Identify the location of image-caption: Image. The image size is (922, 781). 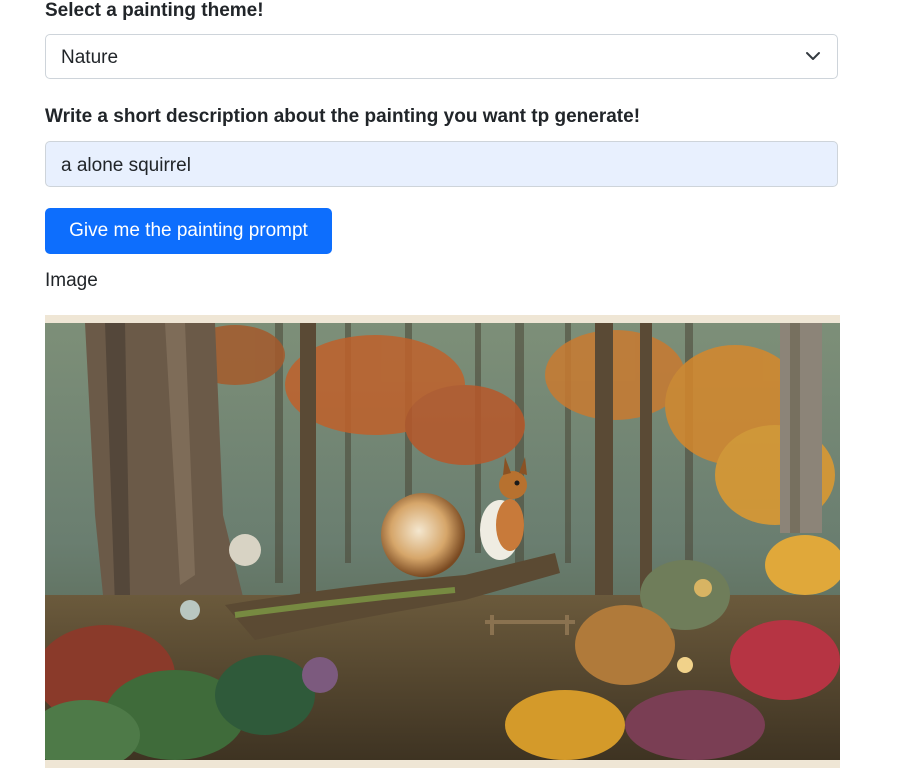
(71, 280).